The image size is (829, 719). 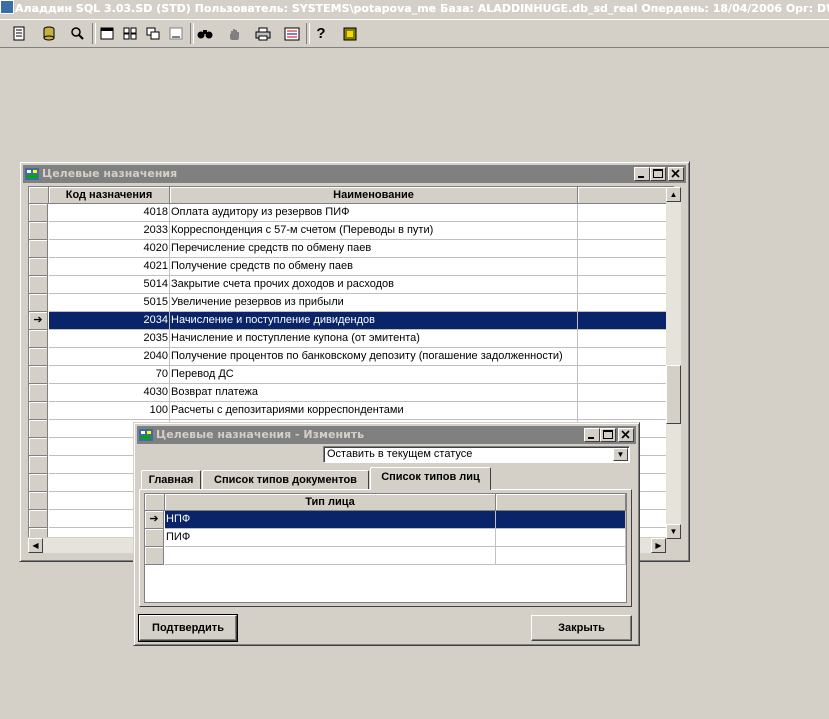 What do you see at coordinates (292, 33) in the screenshot?
I see `export-icon` at bounding box center [292, 33].